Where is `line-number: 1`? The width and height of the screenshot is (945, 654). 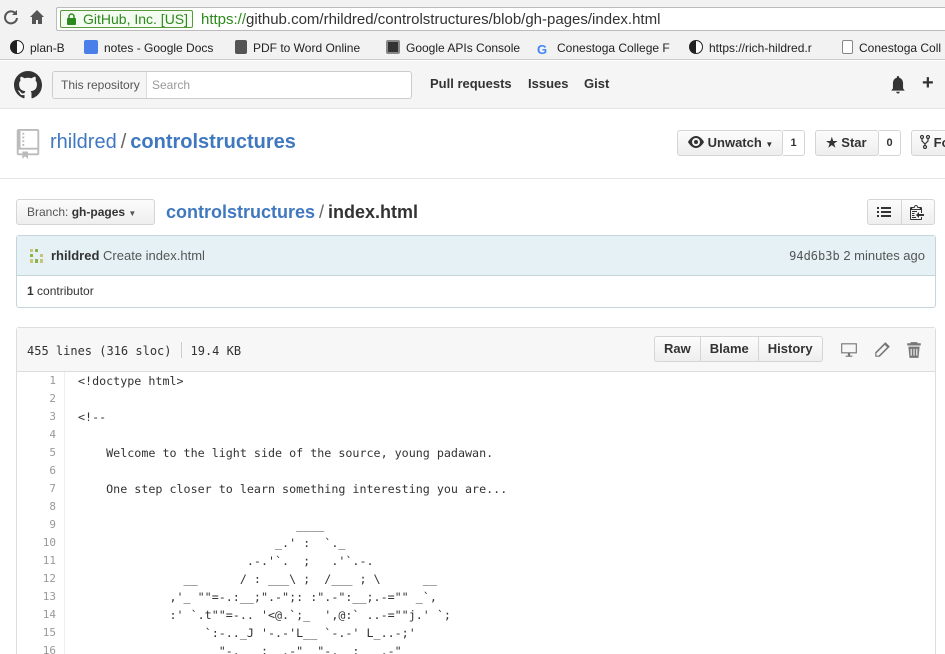 line-number: 1 is located at coordinates (41, 381).